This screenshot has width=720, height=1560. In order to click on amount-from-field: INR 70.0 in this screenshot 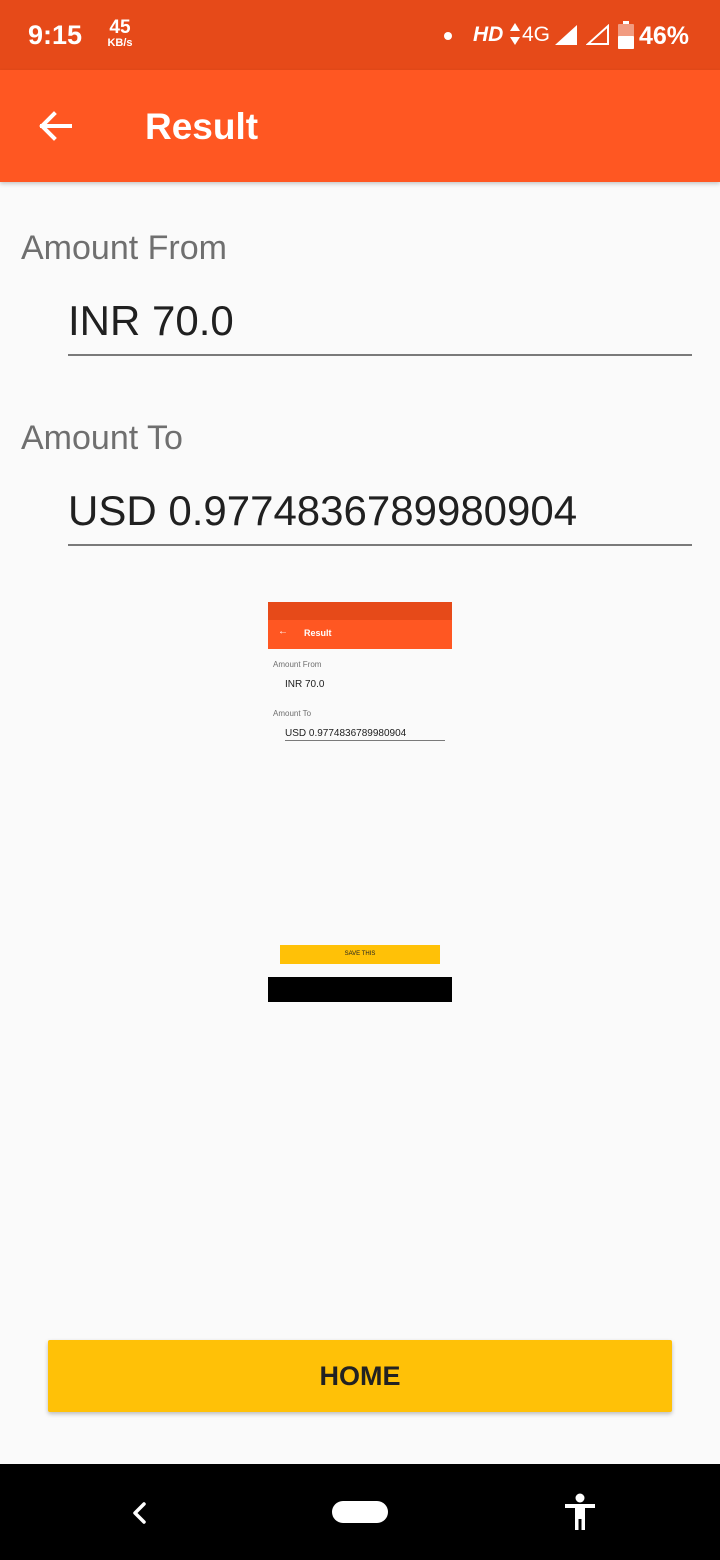, I will do `click(380, 326)`.